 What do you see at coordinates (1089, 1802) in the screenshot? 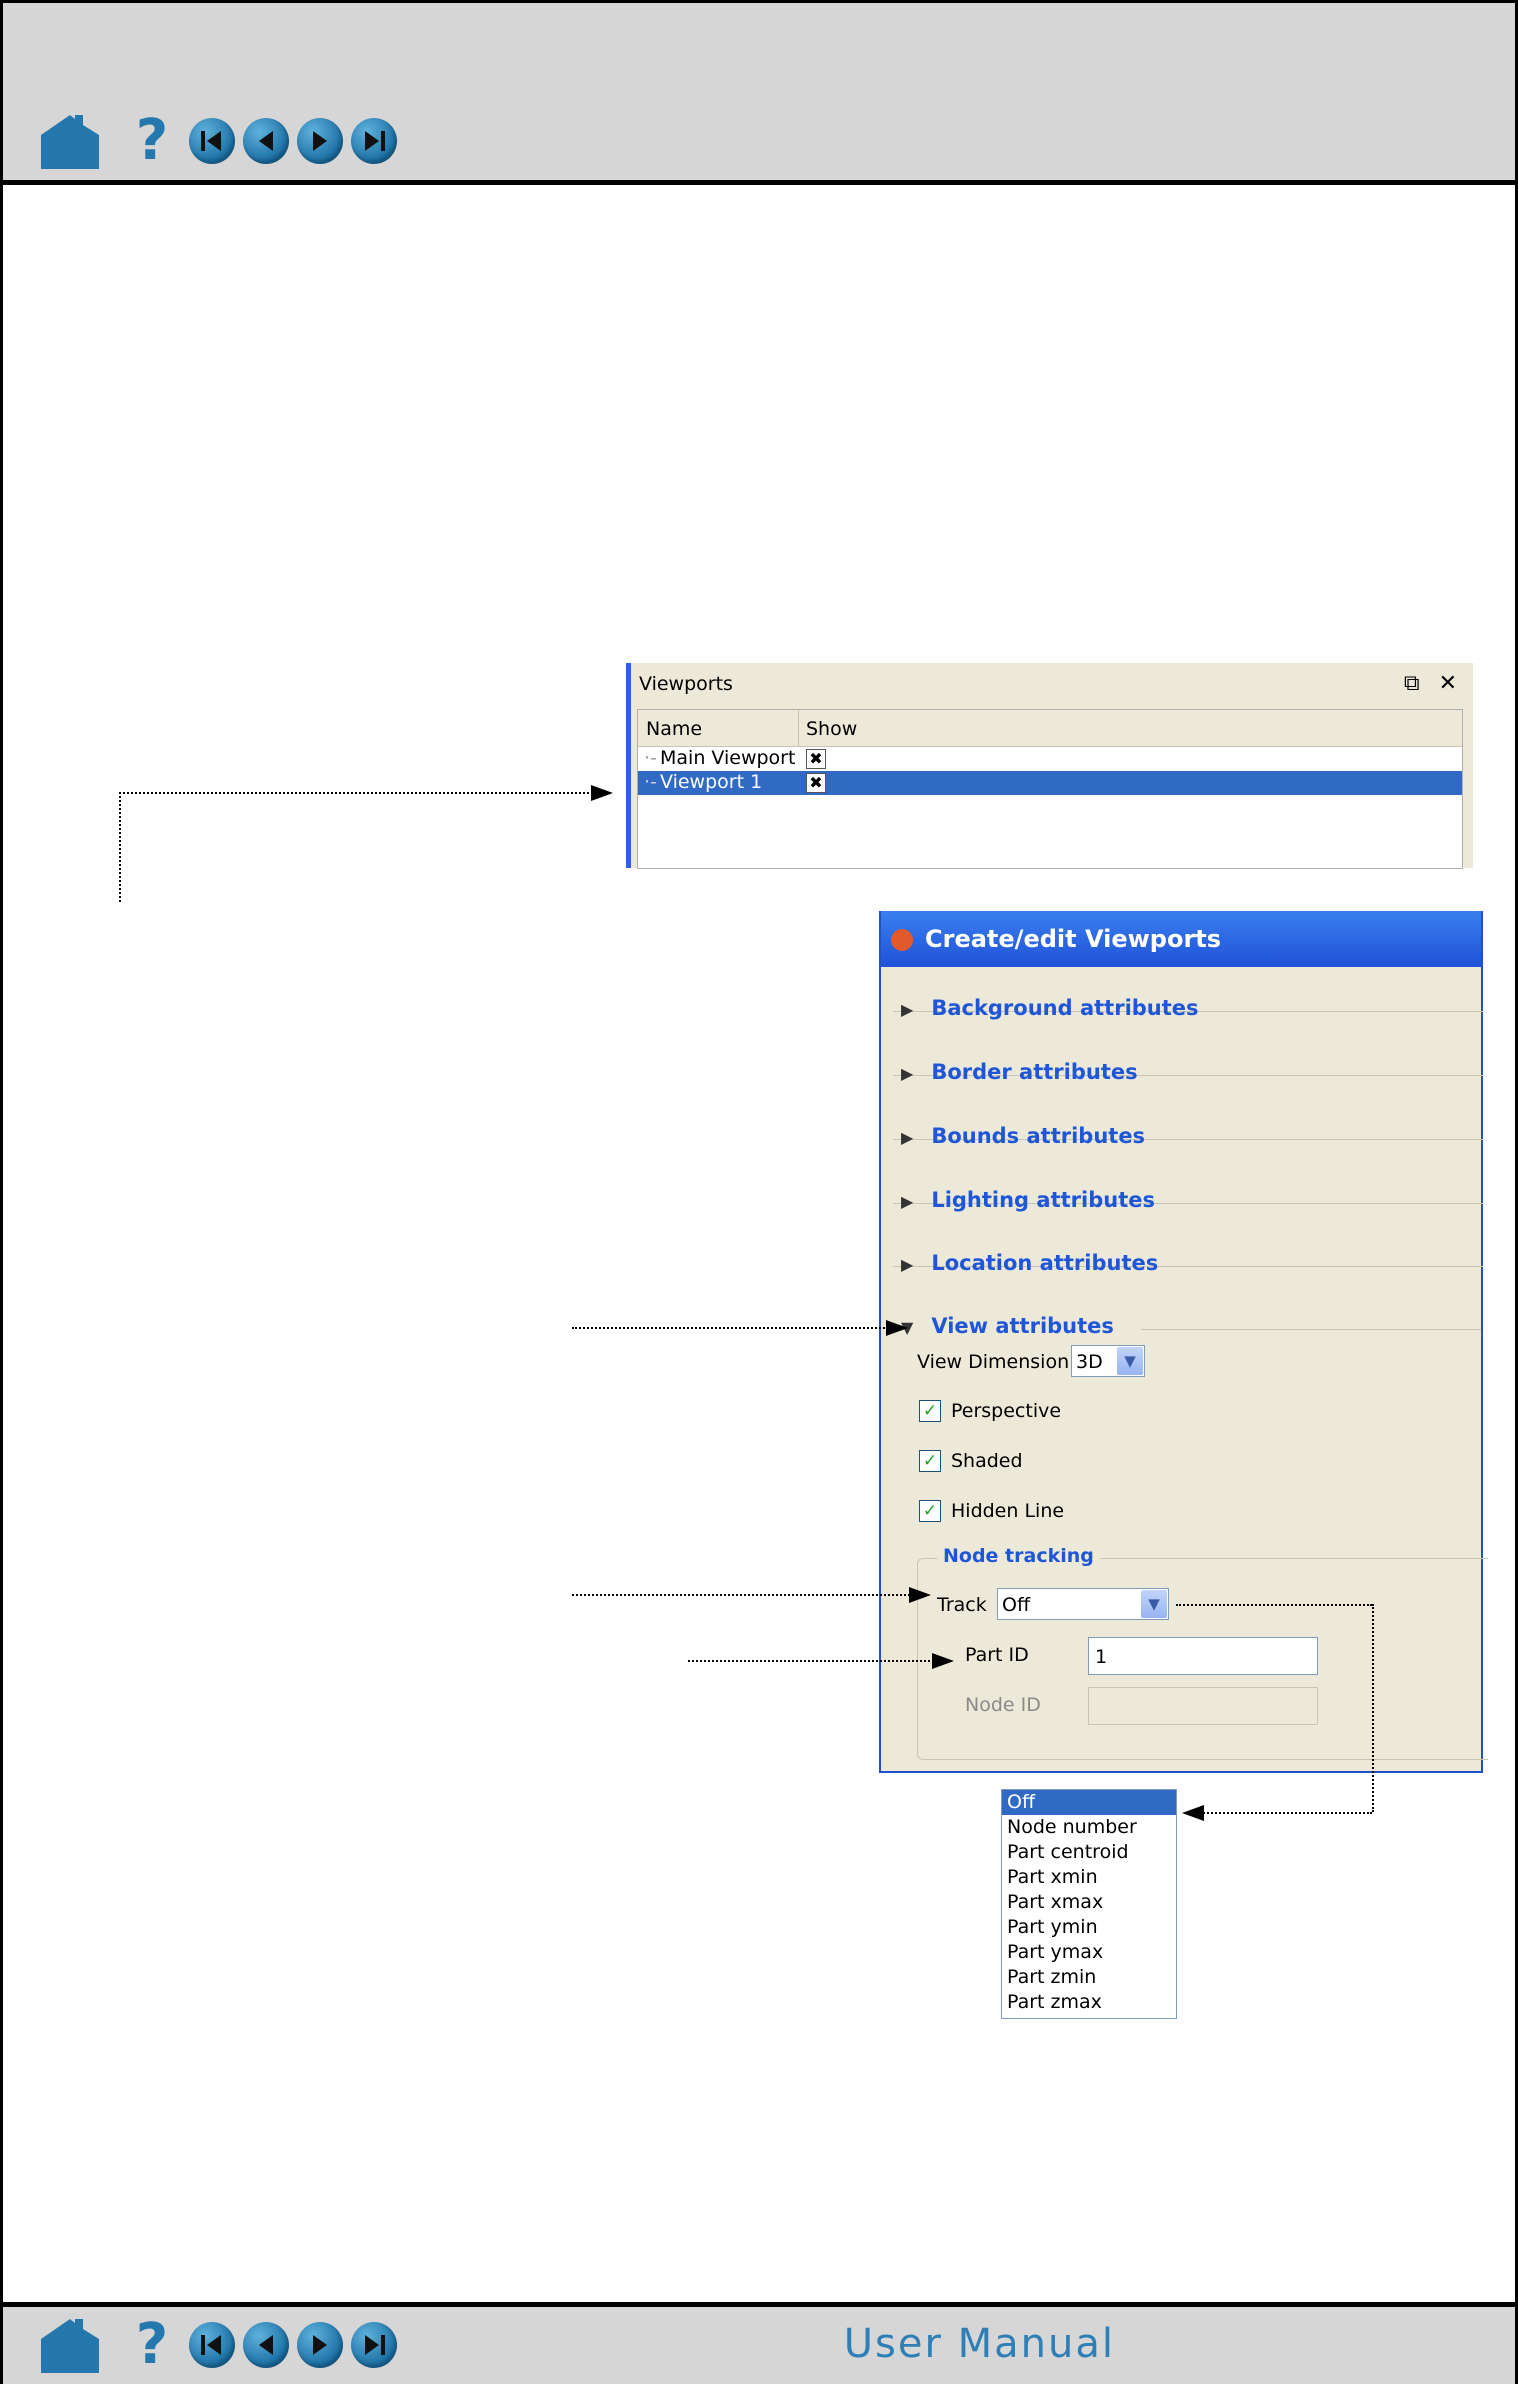
I see `track-option-off: Off` at bounding box center [1089, 1802].